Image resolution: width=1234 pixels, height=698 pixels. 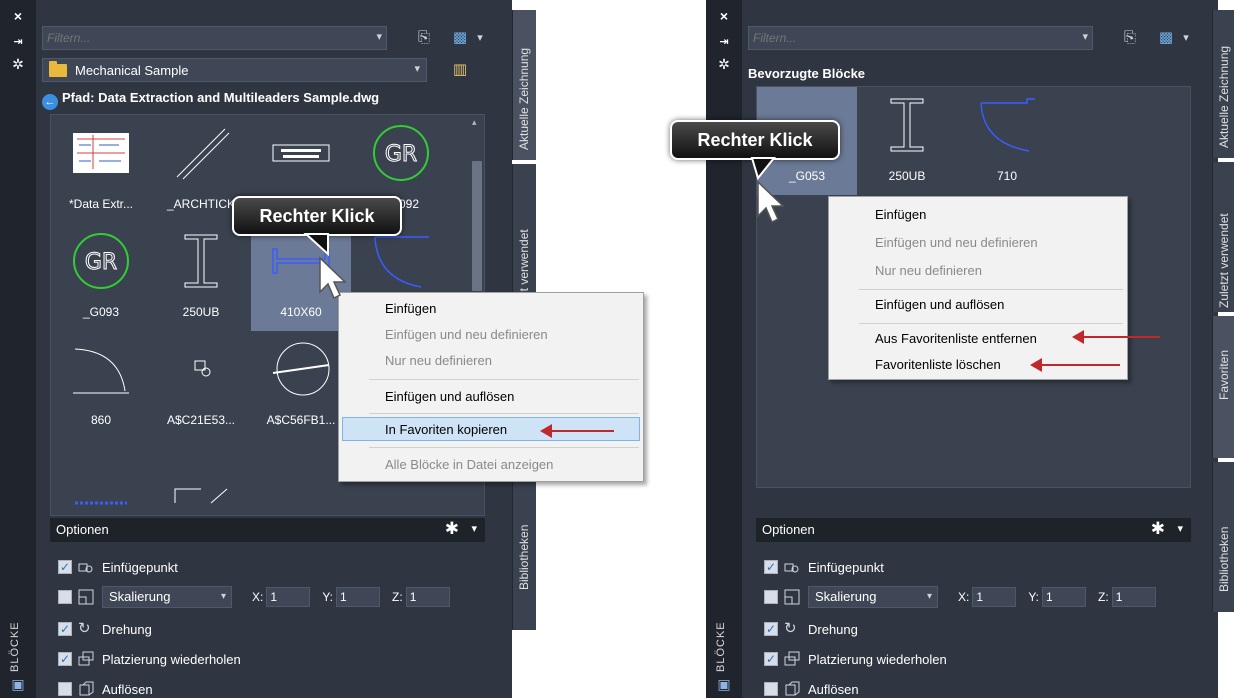 What do you see at coordinates (86, 597) in the screenshot?
I see `scale-icon` at bounding box center [86, 597].